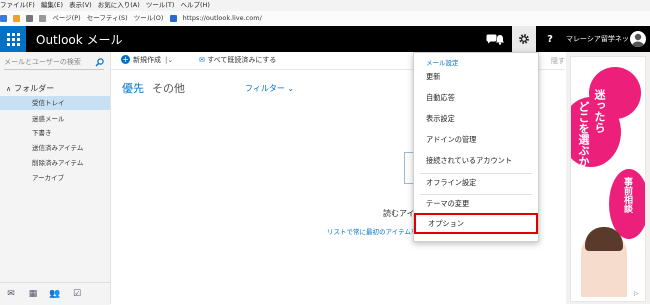 This screenshot has width=650, height=305. Describe the element at coordinates (168, 88) in the screenshot. I see `tab-other: その他` at that location.